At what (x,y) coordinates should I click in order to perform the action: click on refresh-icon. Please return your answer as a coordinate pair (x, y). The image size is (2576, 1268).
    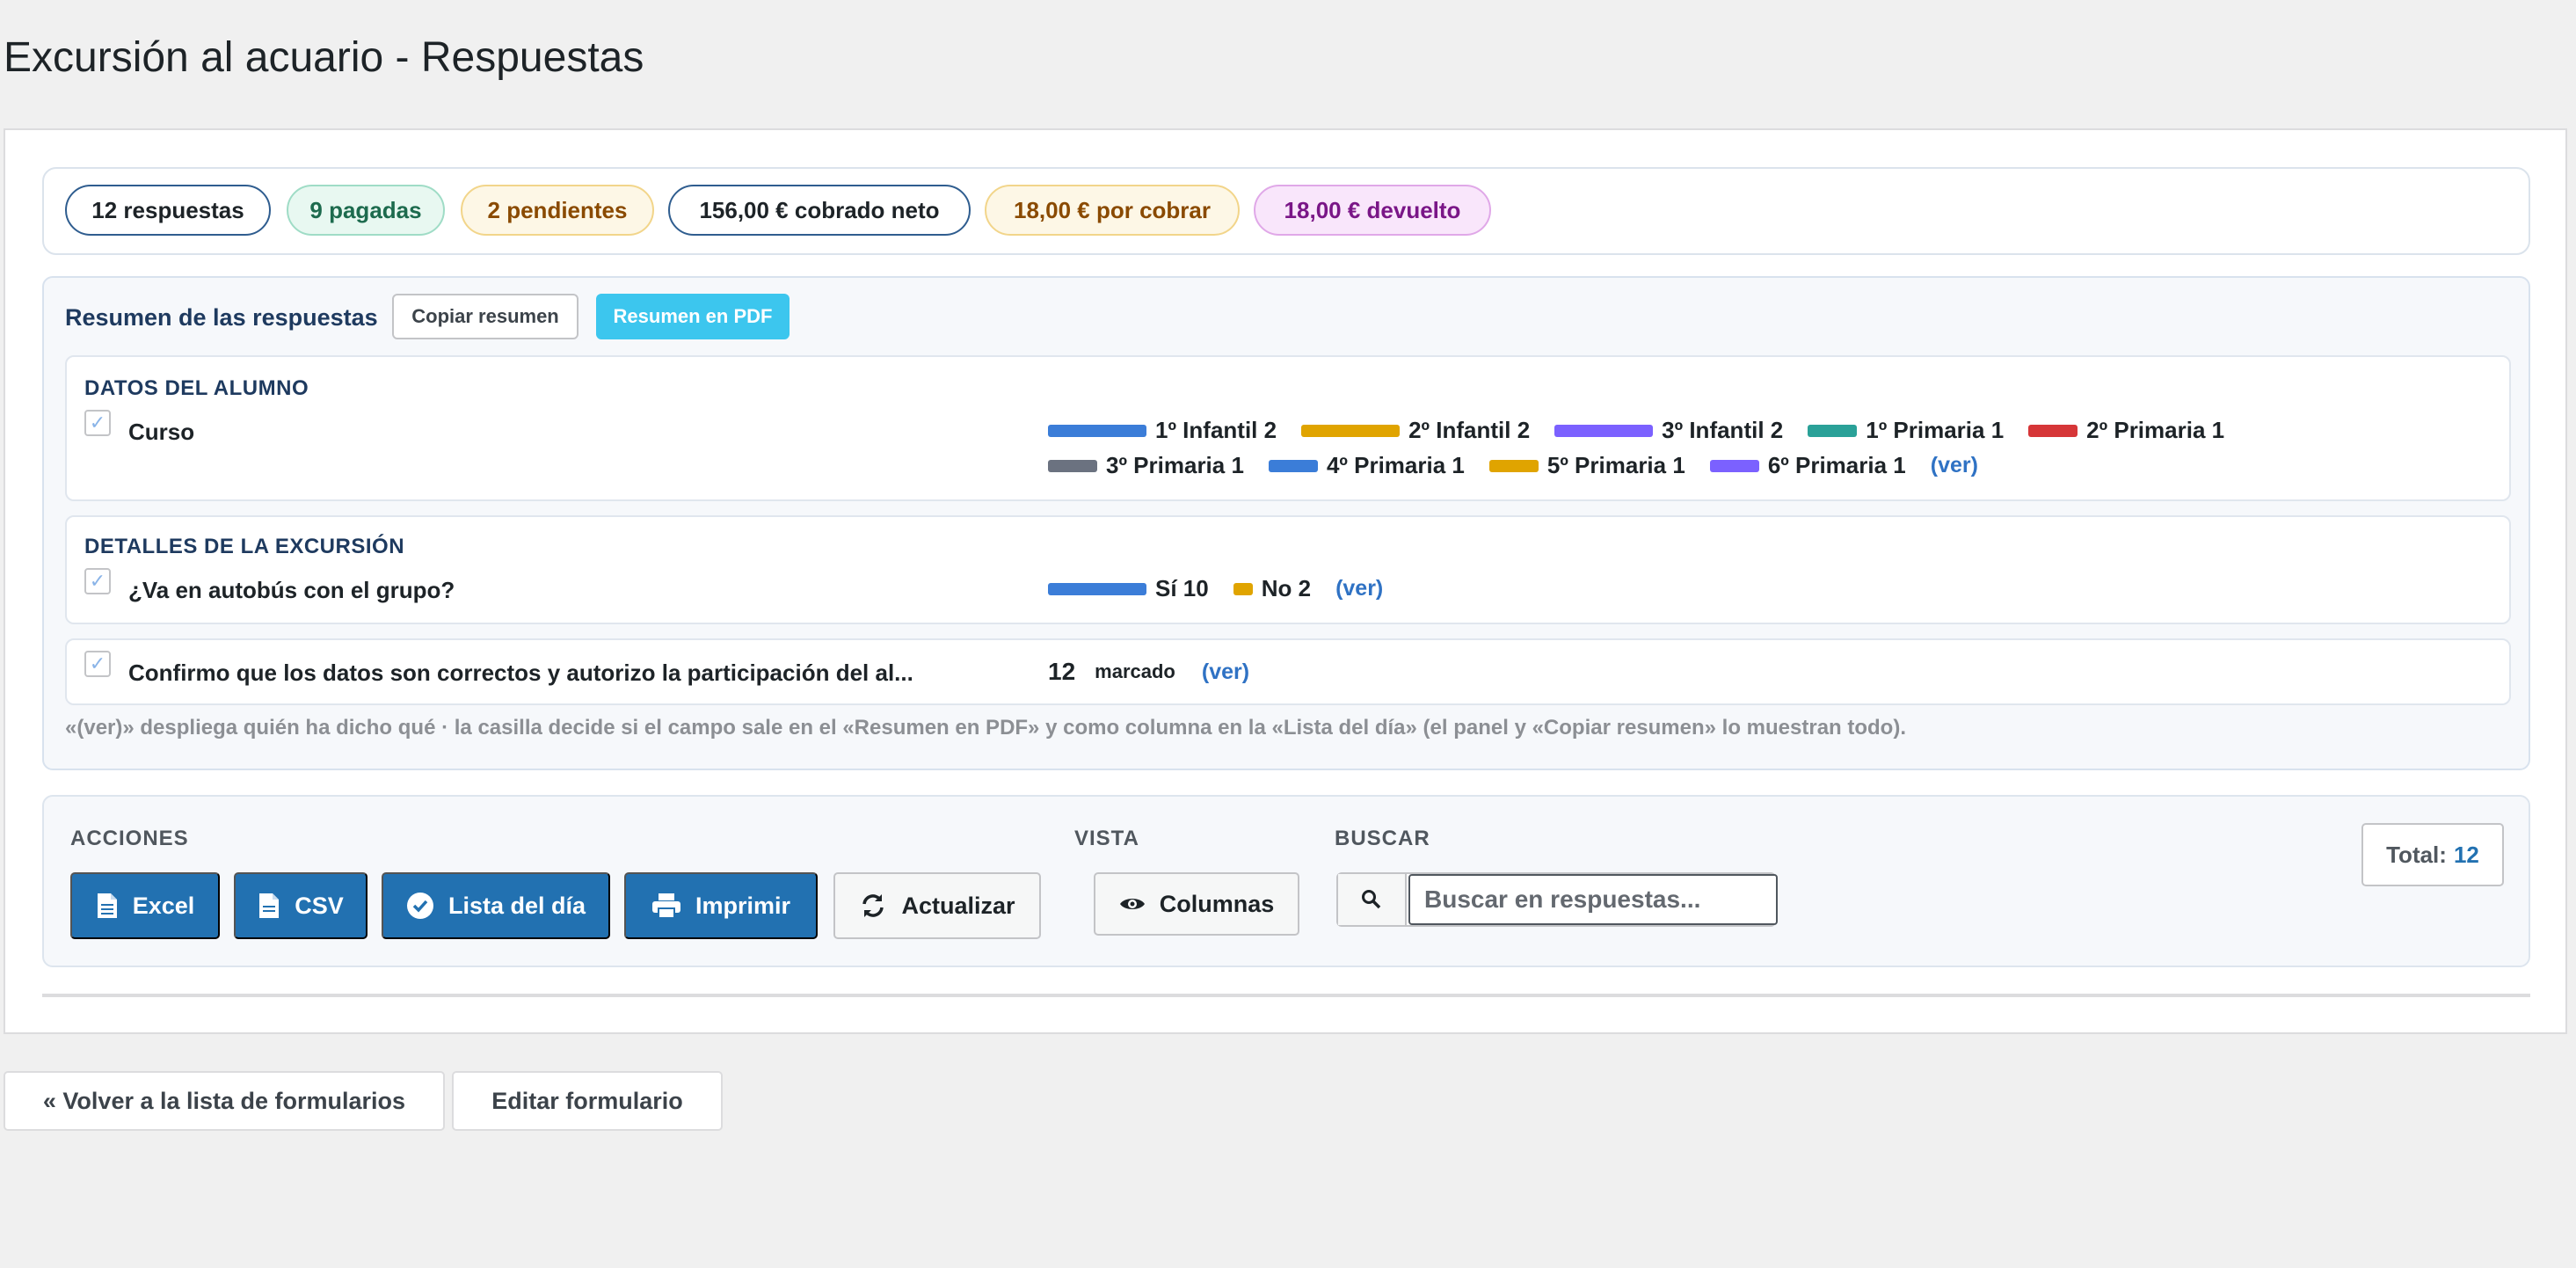
    Looking at the image, I should click on (873, 906).